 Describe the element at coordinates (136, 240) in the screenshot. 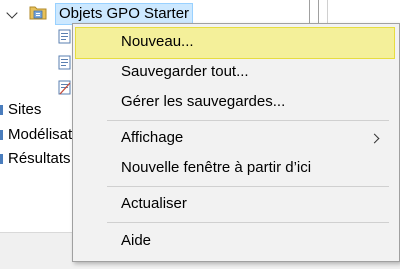

I see `menu-item-label: Aide` at that location.